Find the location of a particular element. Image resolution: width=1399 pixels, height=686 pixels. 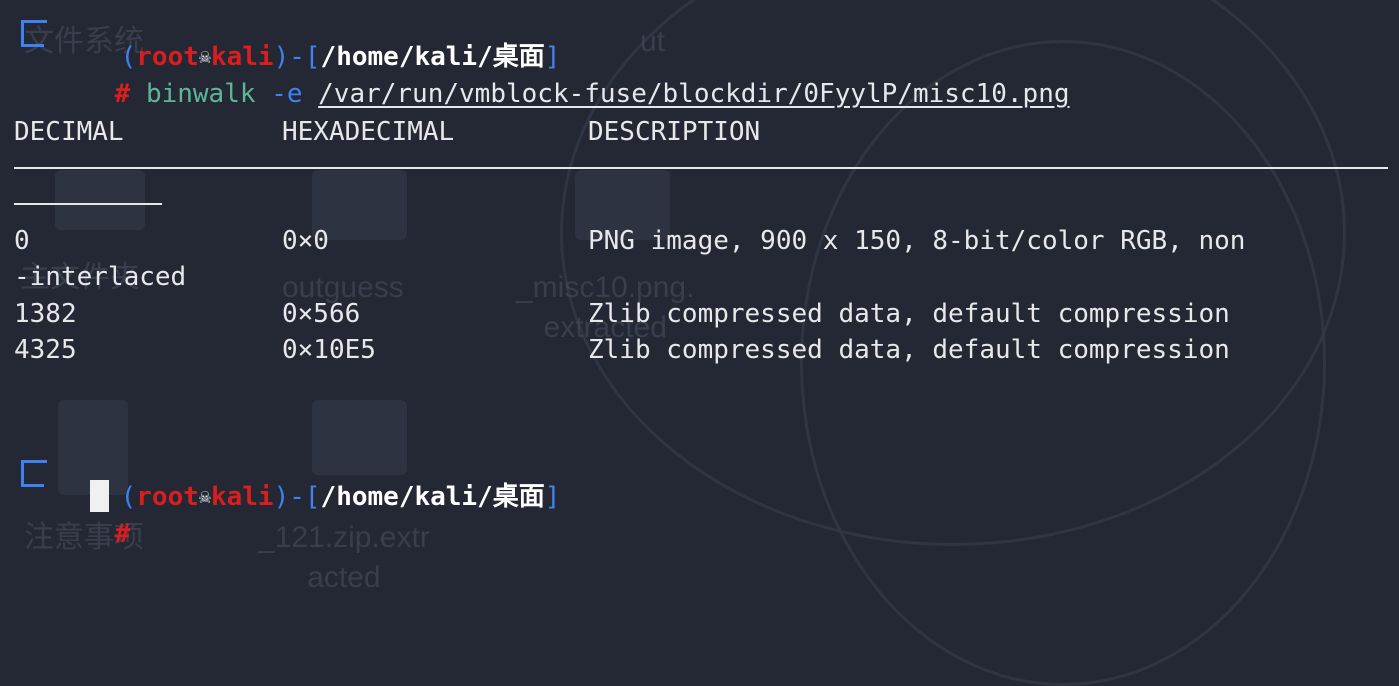

prompt-user: root is located at coordinates (167, 497).